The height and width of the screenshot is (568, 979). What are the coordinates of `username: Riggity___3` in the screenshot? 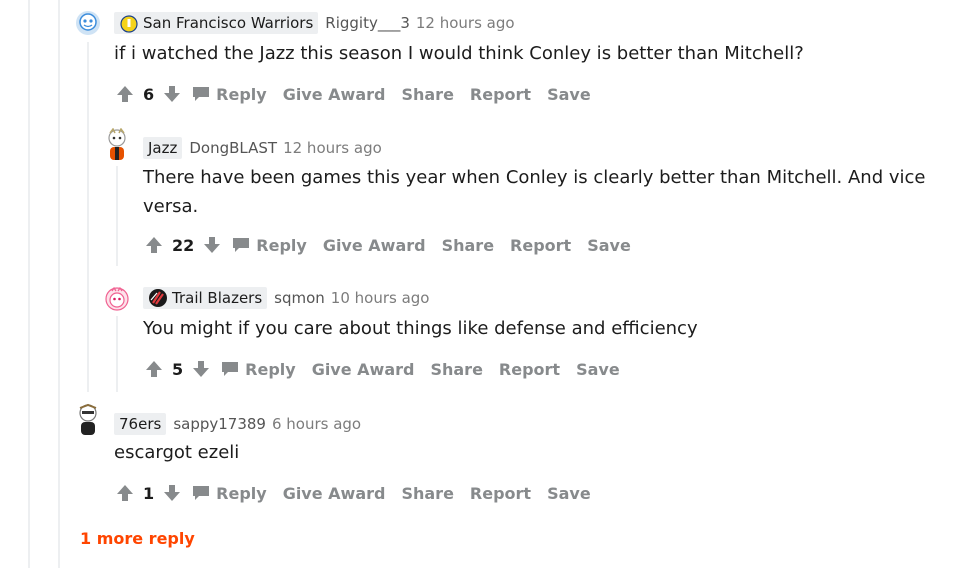 It's located at (367, 23).